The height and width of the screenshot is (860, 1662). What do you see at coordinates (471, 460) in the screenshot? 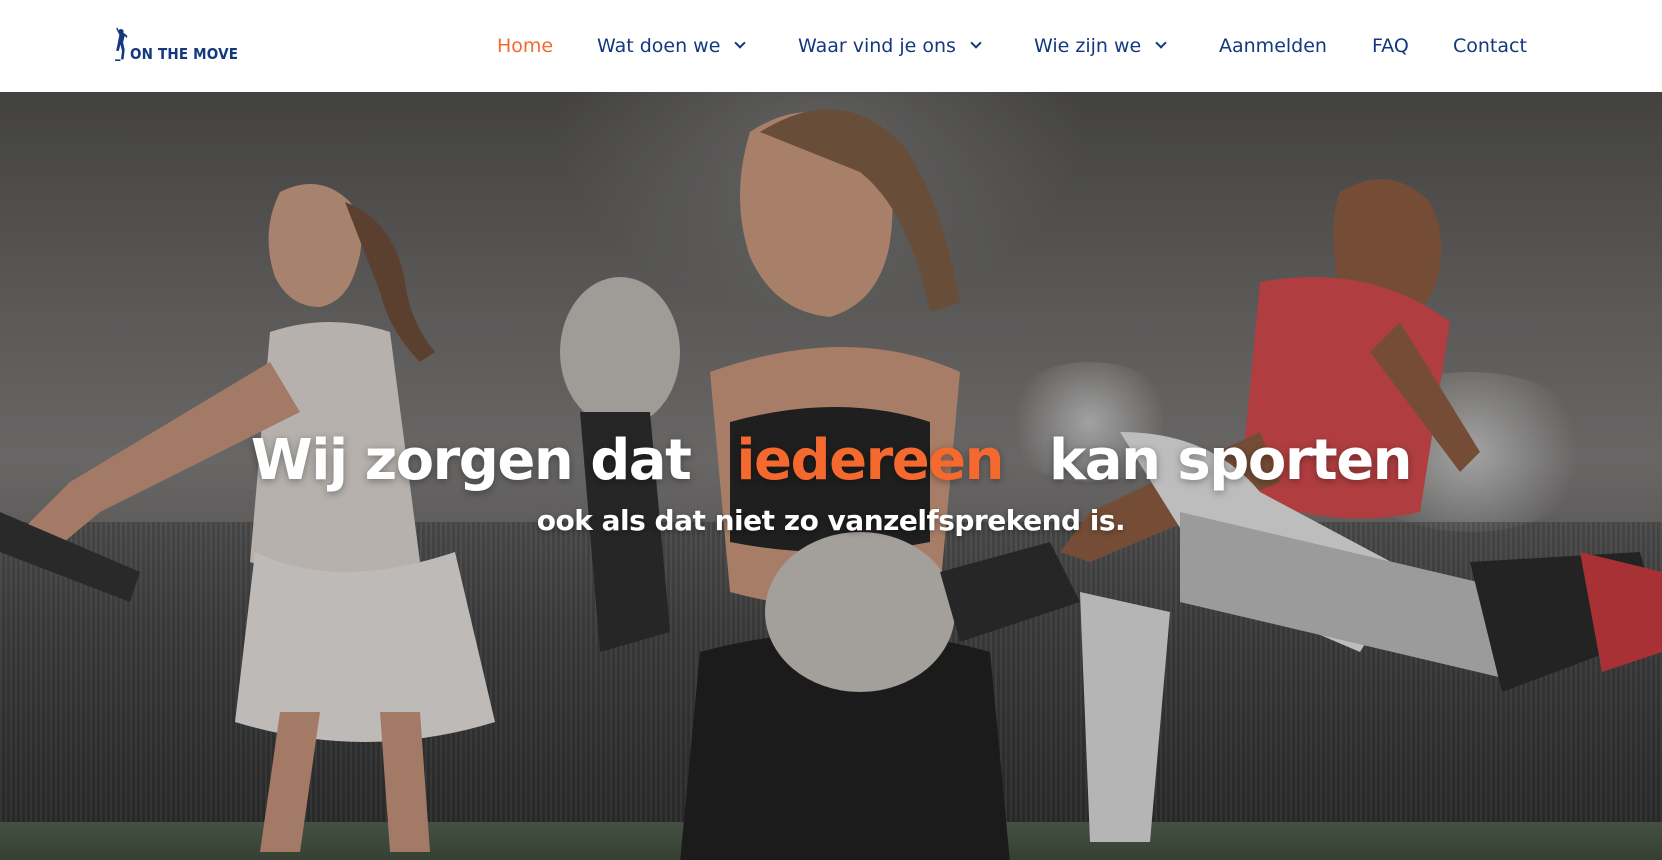
I see `hero-title-start: Wij zorgen dat` at bounding box center [471, 460].